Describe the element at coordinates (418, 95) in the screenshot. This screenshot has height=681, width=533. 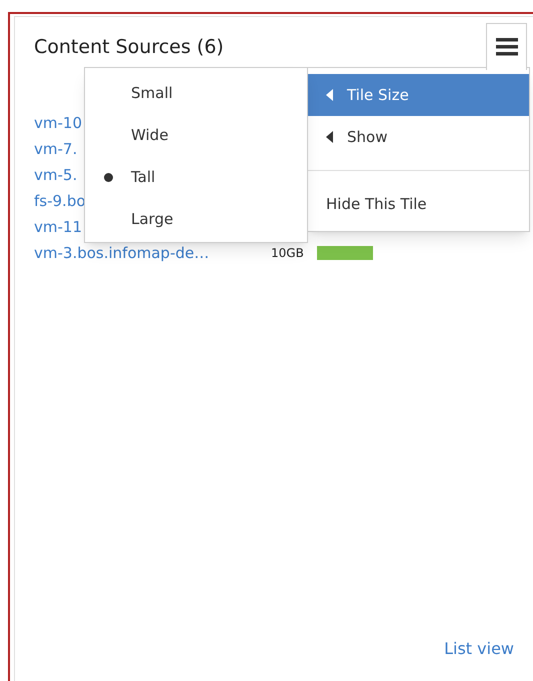
I see `menu-item: Tile Size` at that location.